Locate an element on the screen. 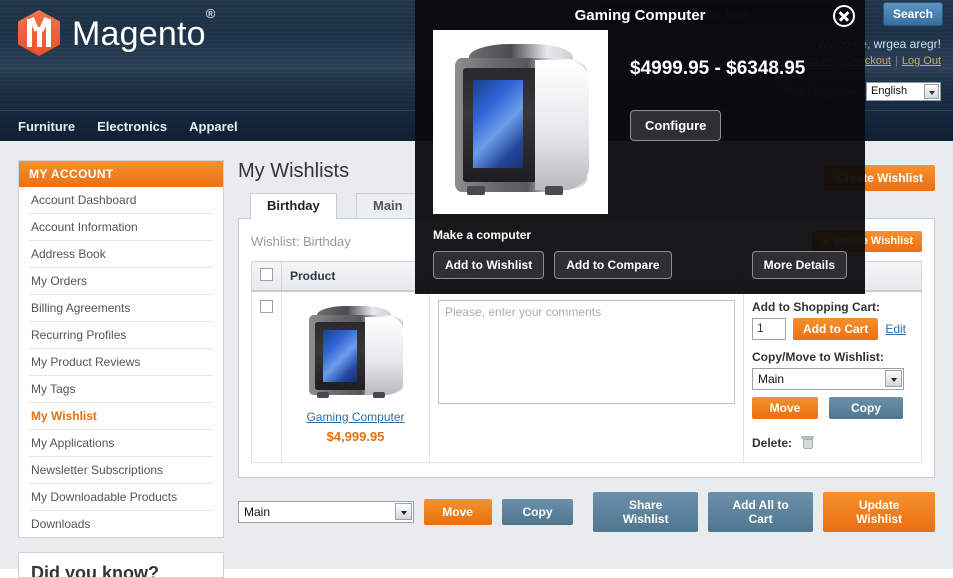 Image resolution: width=953 pixels, height=578 pixels. delete-row: Delete: is located at coordinates (832, 442).